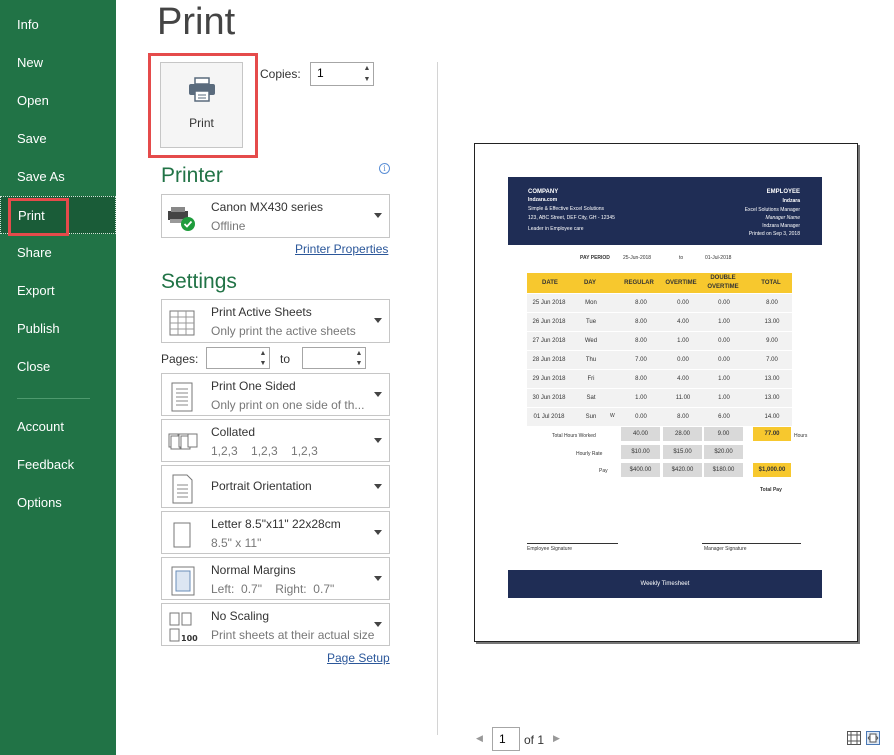 This screenshot has width=894, height=755. I want to click on page-count: of 1, so click(534, 740).